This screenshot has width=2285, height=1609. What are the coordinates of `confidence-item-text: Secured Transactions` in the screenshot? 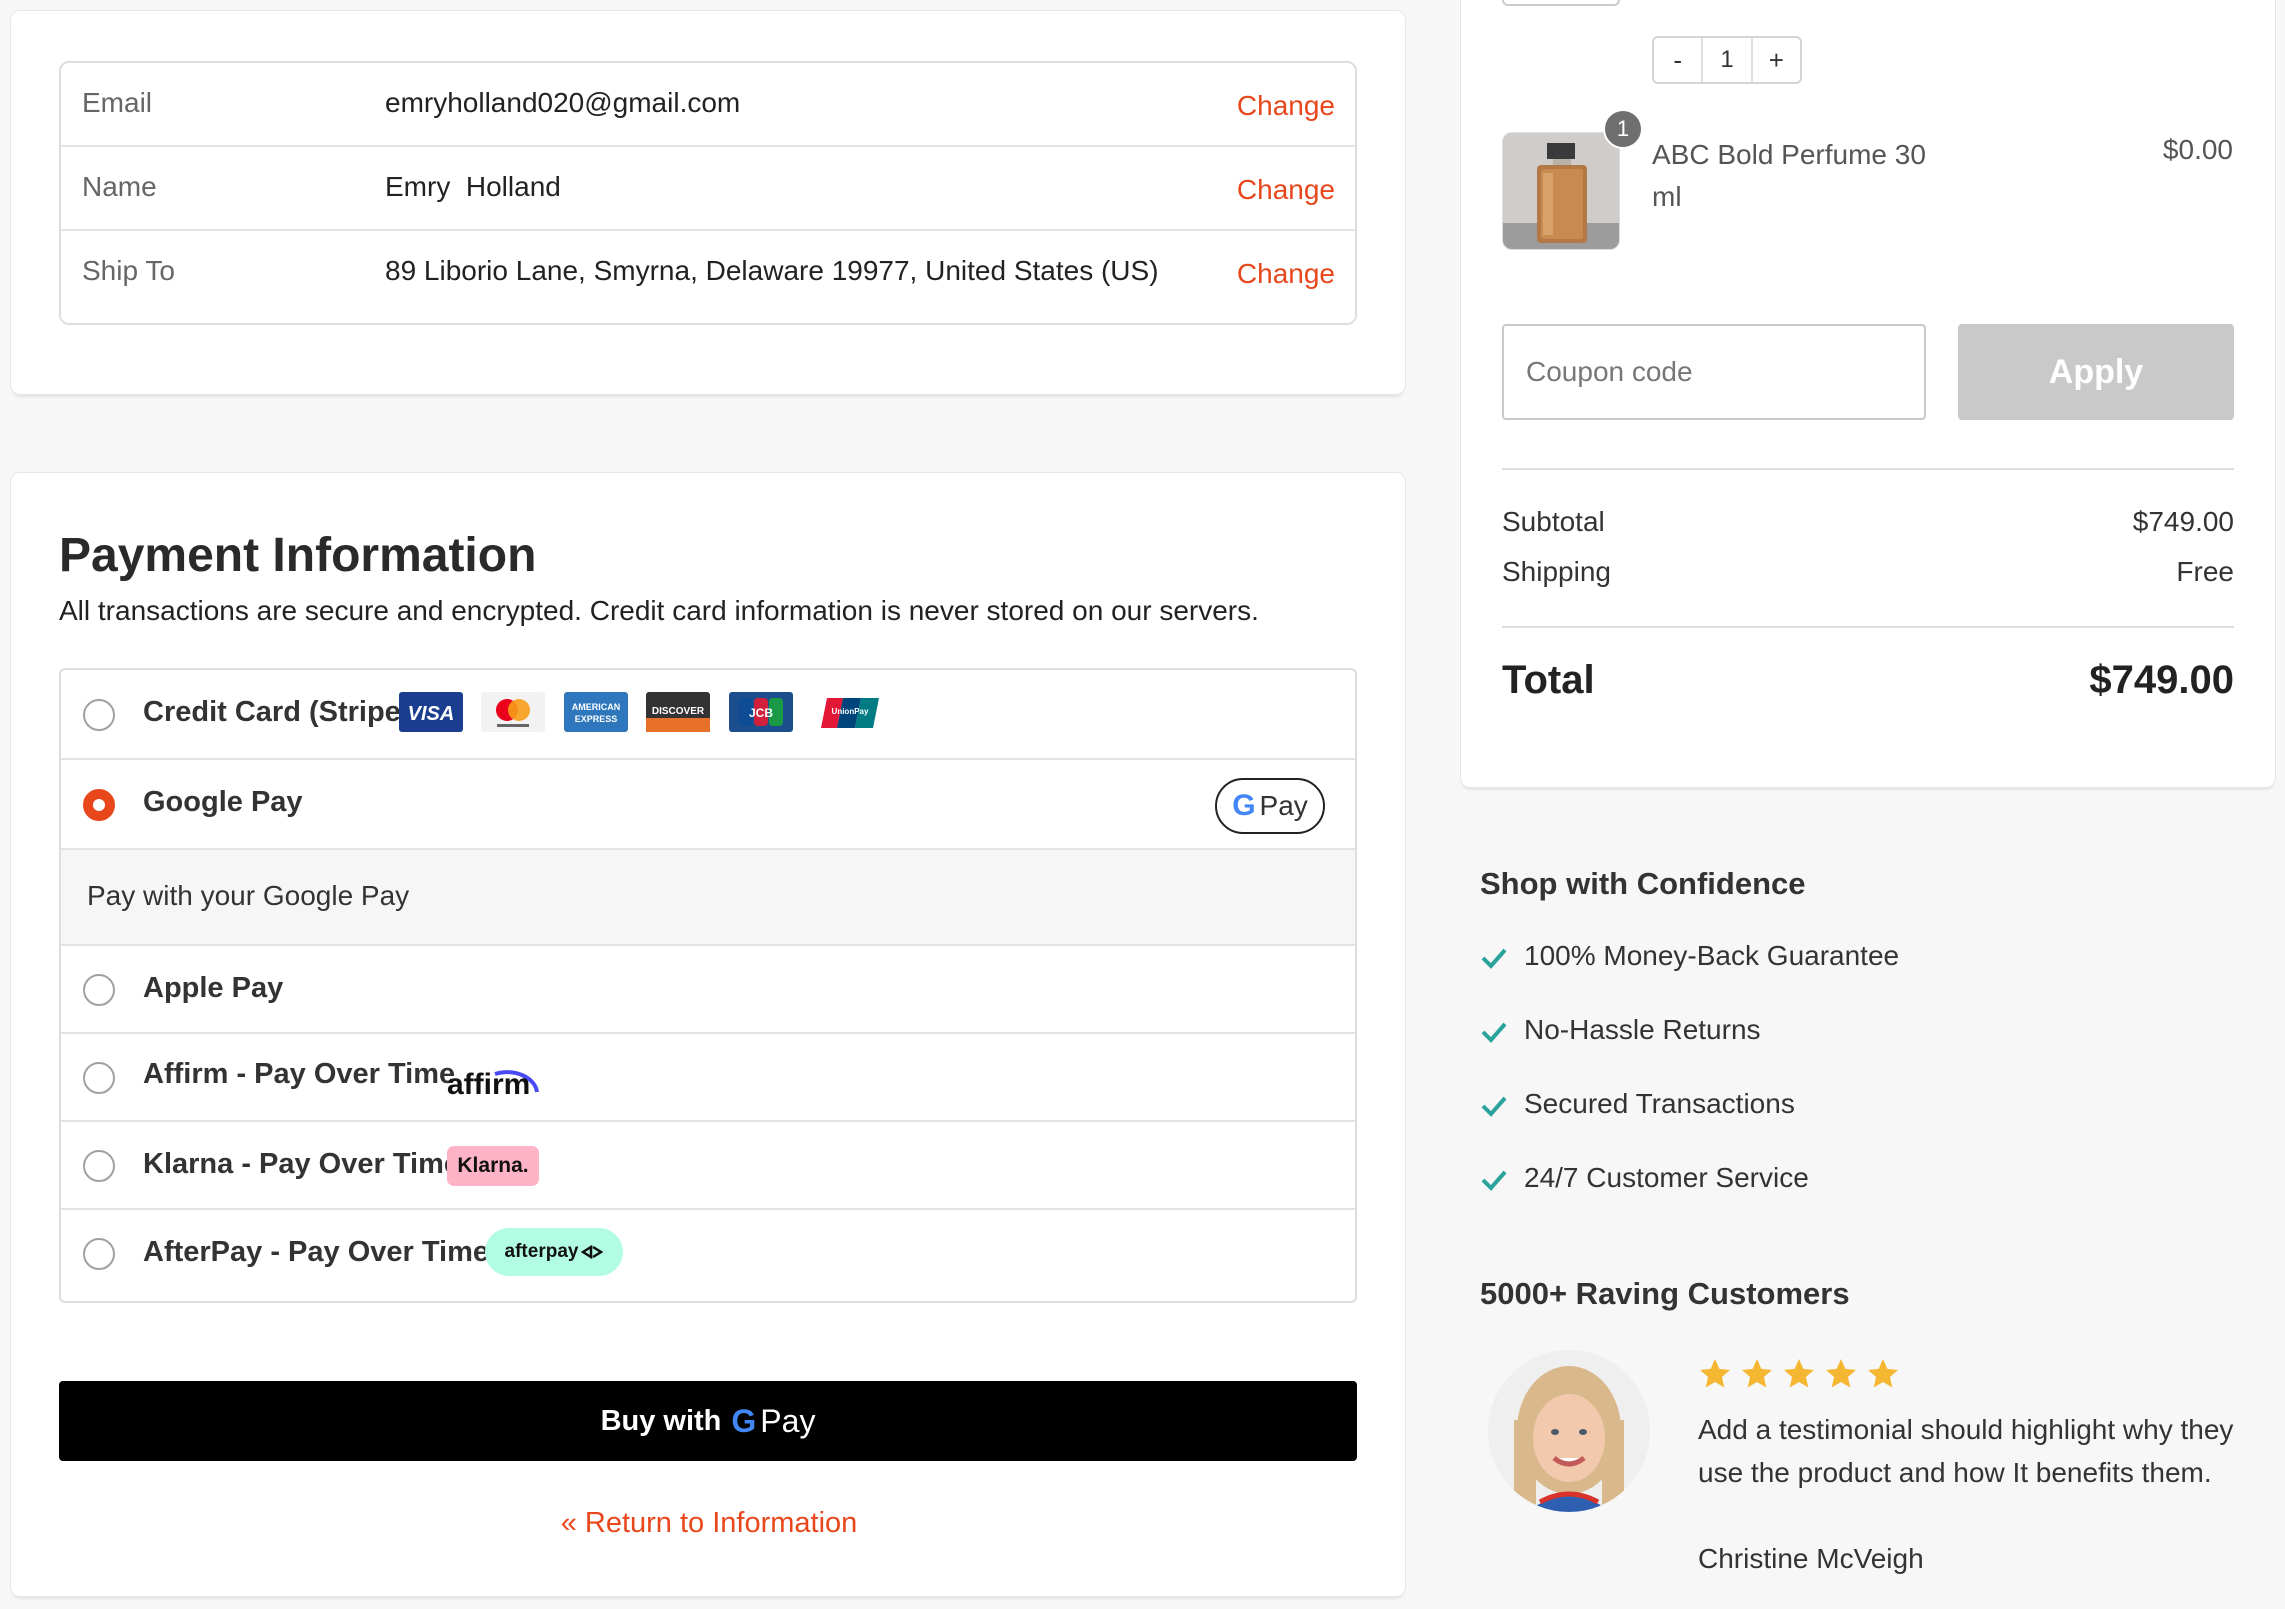 It's located at (1659, 1103).